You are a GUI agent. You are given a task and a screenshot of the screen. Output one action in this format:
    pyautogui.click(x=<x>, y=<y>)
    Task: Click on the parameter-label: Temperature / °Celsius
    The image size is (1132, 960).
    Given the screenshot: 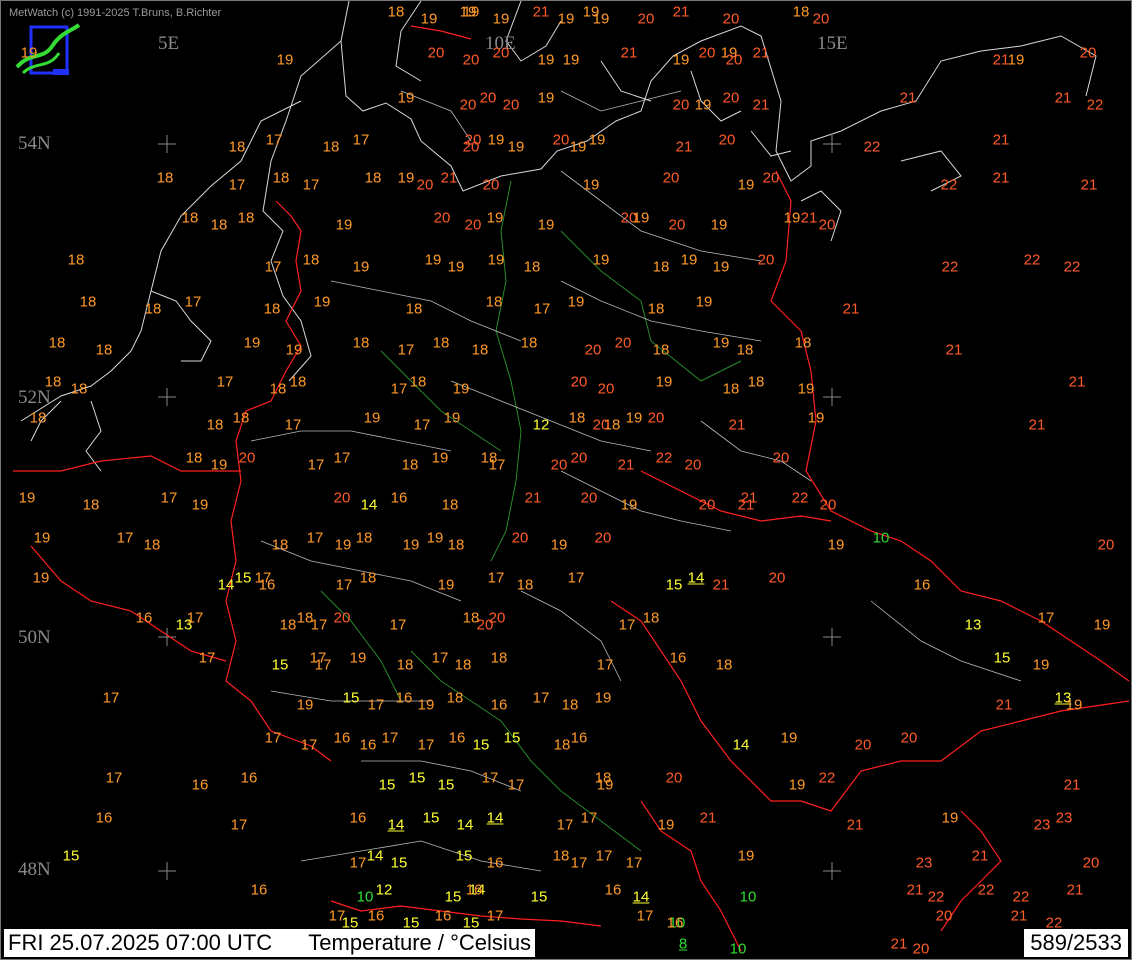 What is the action you would take?
    pyautogui.click(x=420, y=942)
    